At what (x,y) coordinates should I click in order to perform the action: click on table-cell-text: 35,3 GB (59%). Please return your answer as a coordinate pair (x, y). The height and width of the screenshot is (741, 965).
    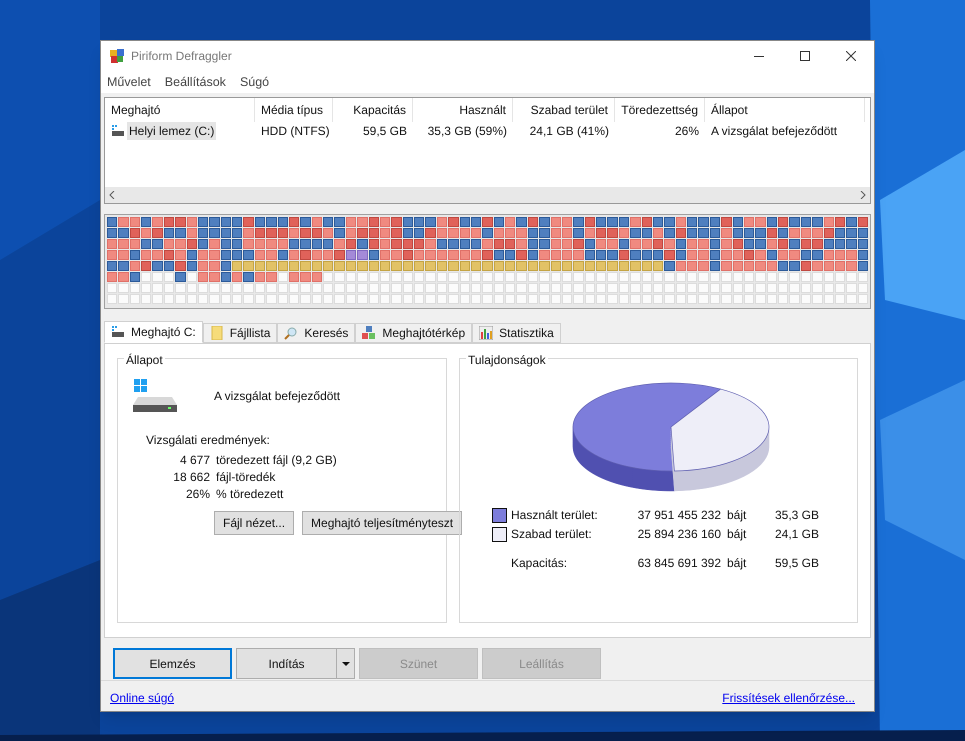
    Looking at the image, I should click on (467, 131).